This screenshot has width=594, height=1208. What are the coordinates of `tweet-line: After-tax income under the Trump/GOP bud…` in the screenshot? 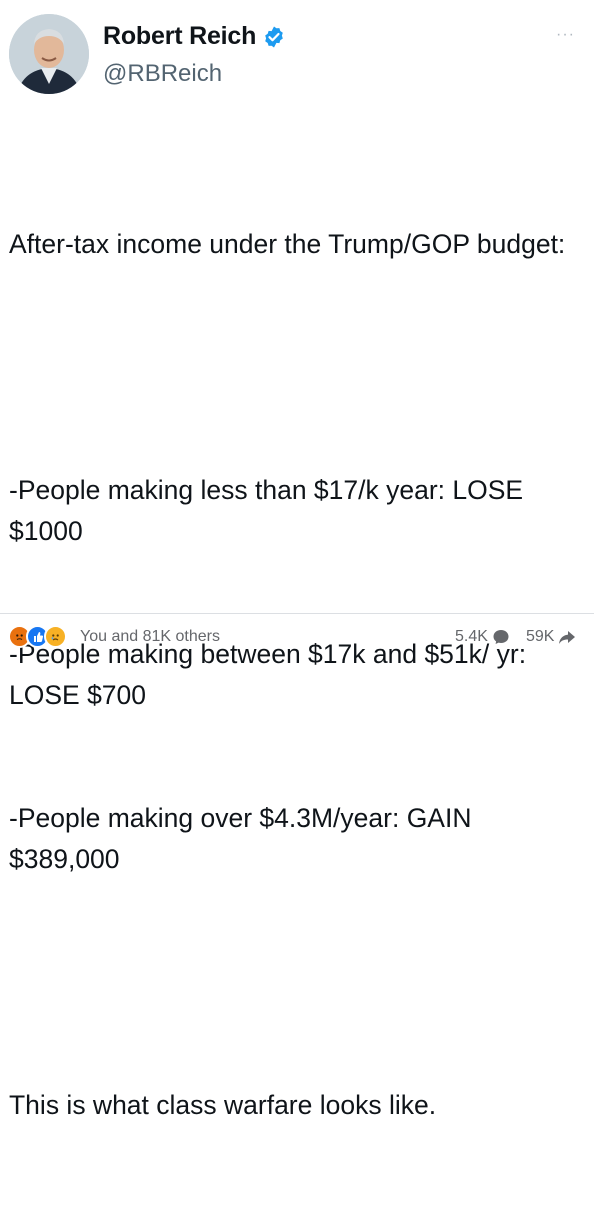 It's located at (287, 244).